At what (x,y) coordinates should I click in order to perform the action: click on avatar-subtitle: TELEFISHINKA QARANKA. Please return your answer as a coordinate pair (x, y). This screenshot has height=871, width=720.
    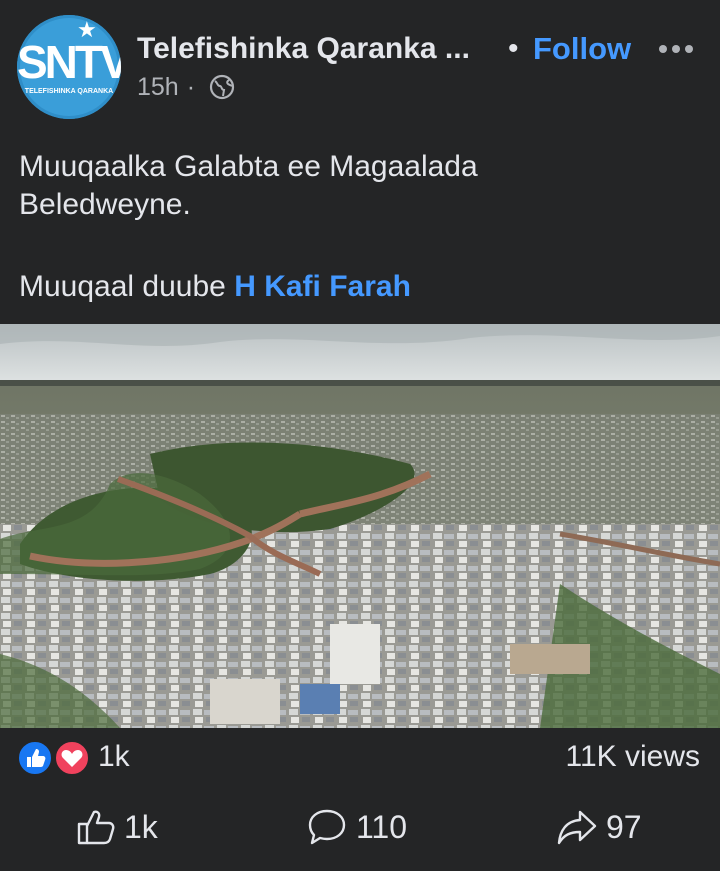
    Looking at the image, I should click on (69, 91).